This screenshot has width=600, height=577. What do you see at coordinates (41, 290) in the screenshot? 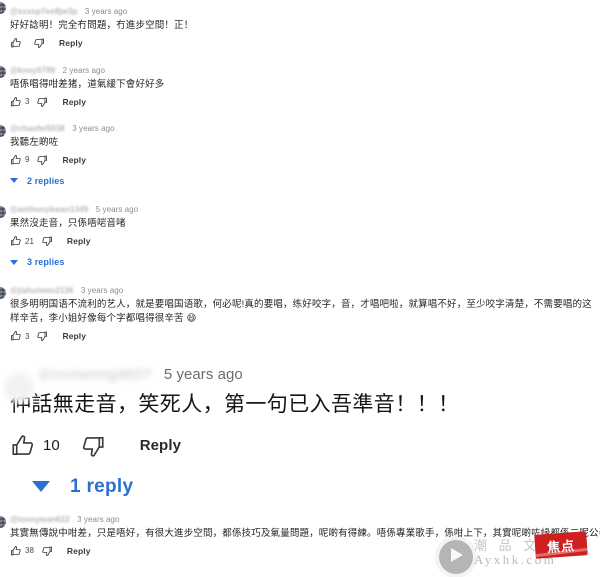
I see `comment-username: @jiahuiwen2136` at bounding box center [41, 290].